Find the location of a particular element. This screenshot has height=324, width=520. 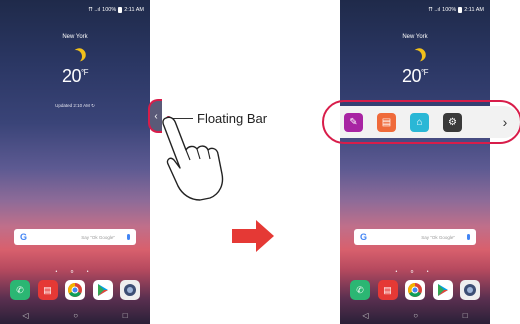

weather-updated: Updated 2:10 AM ↻ is located at coordinates (75, 106).